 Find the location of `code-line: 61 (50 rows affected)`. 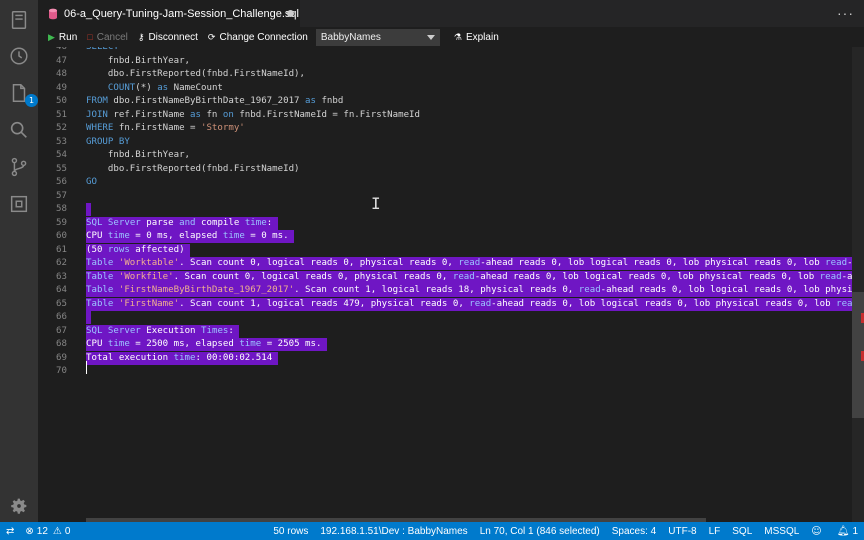

code-line: 61 (50 rows affected) is located at coordinates (451, 250).